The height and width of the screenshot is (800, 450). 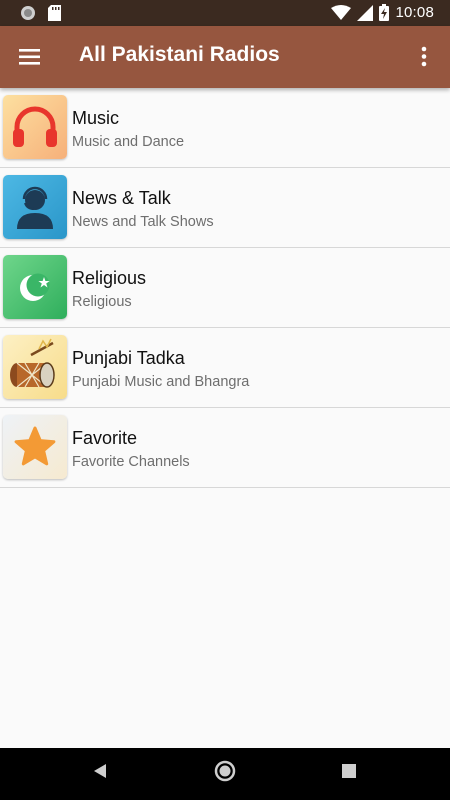 What do you see at coordinates (225, 368) in the screenshot?
I see `list-item-punjabi-tadka: Punjabi Tadka Punjabi Music and Bhangra` at bounding box center [225, 368].